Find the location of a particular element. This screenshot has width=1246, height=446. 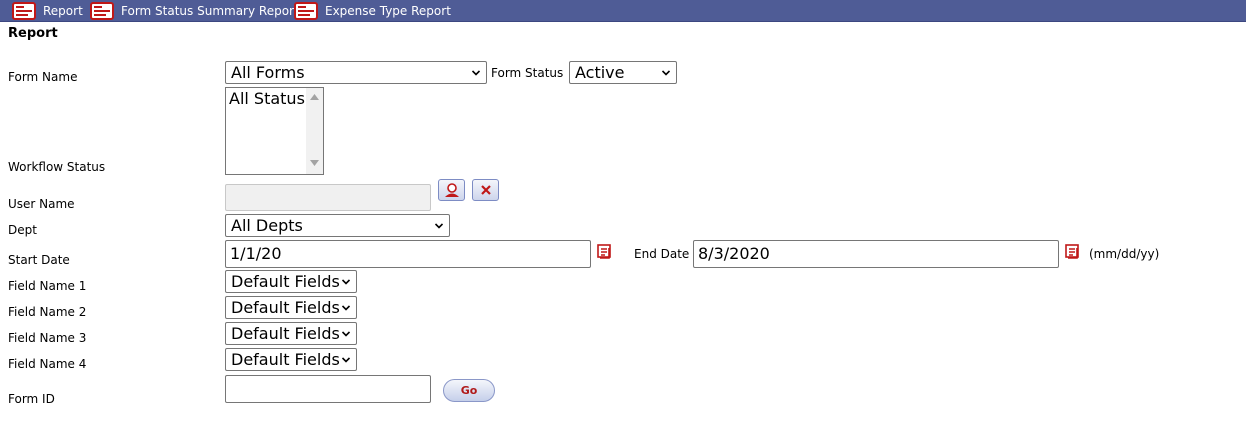

dept-select: All Depts is located at coordinates (337, 225).